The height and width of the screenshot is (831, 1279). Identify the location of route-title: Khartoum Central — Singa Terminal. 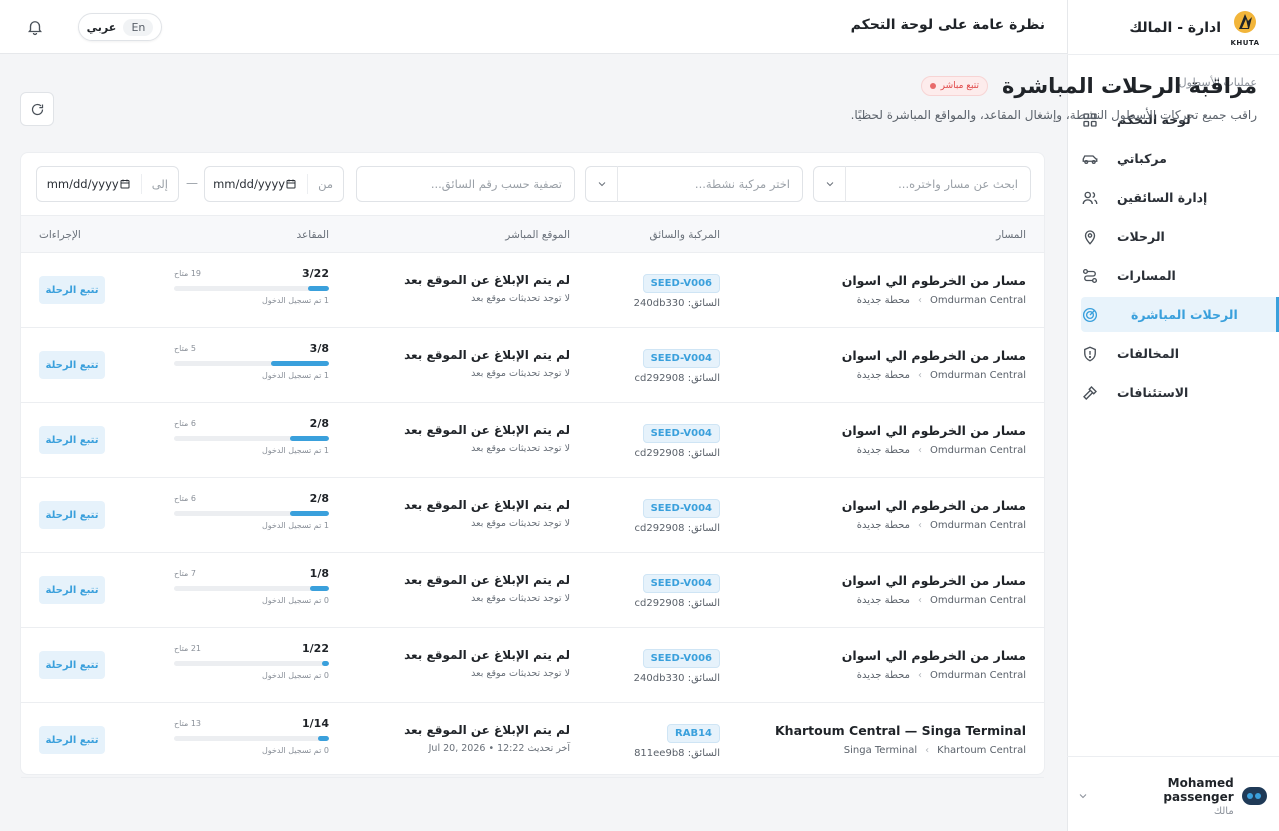
(900, 730).